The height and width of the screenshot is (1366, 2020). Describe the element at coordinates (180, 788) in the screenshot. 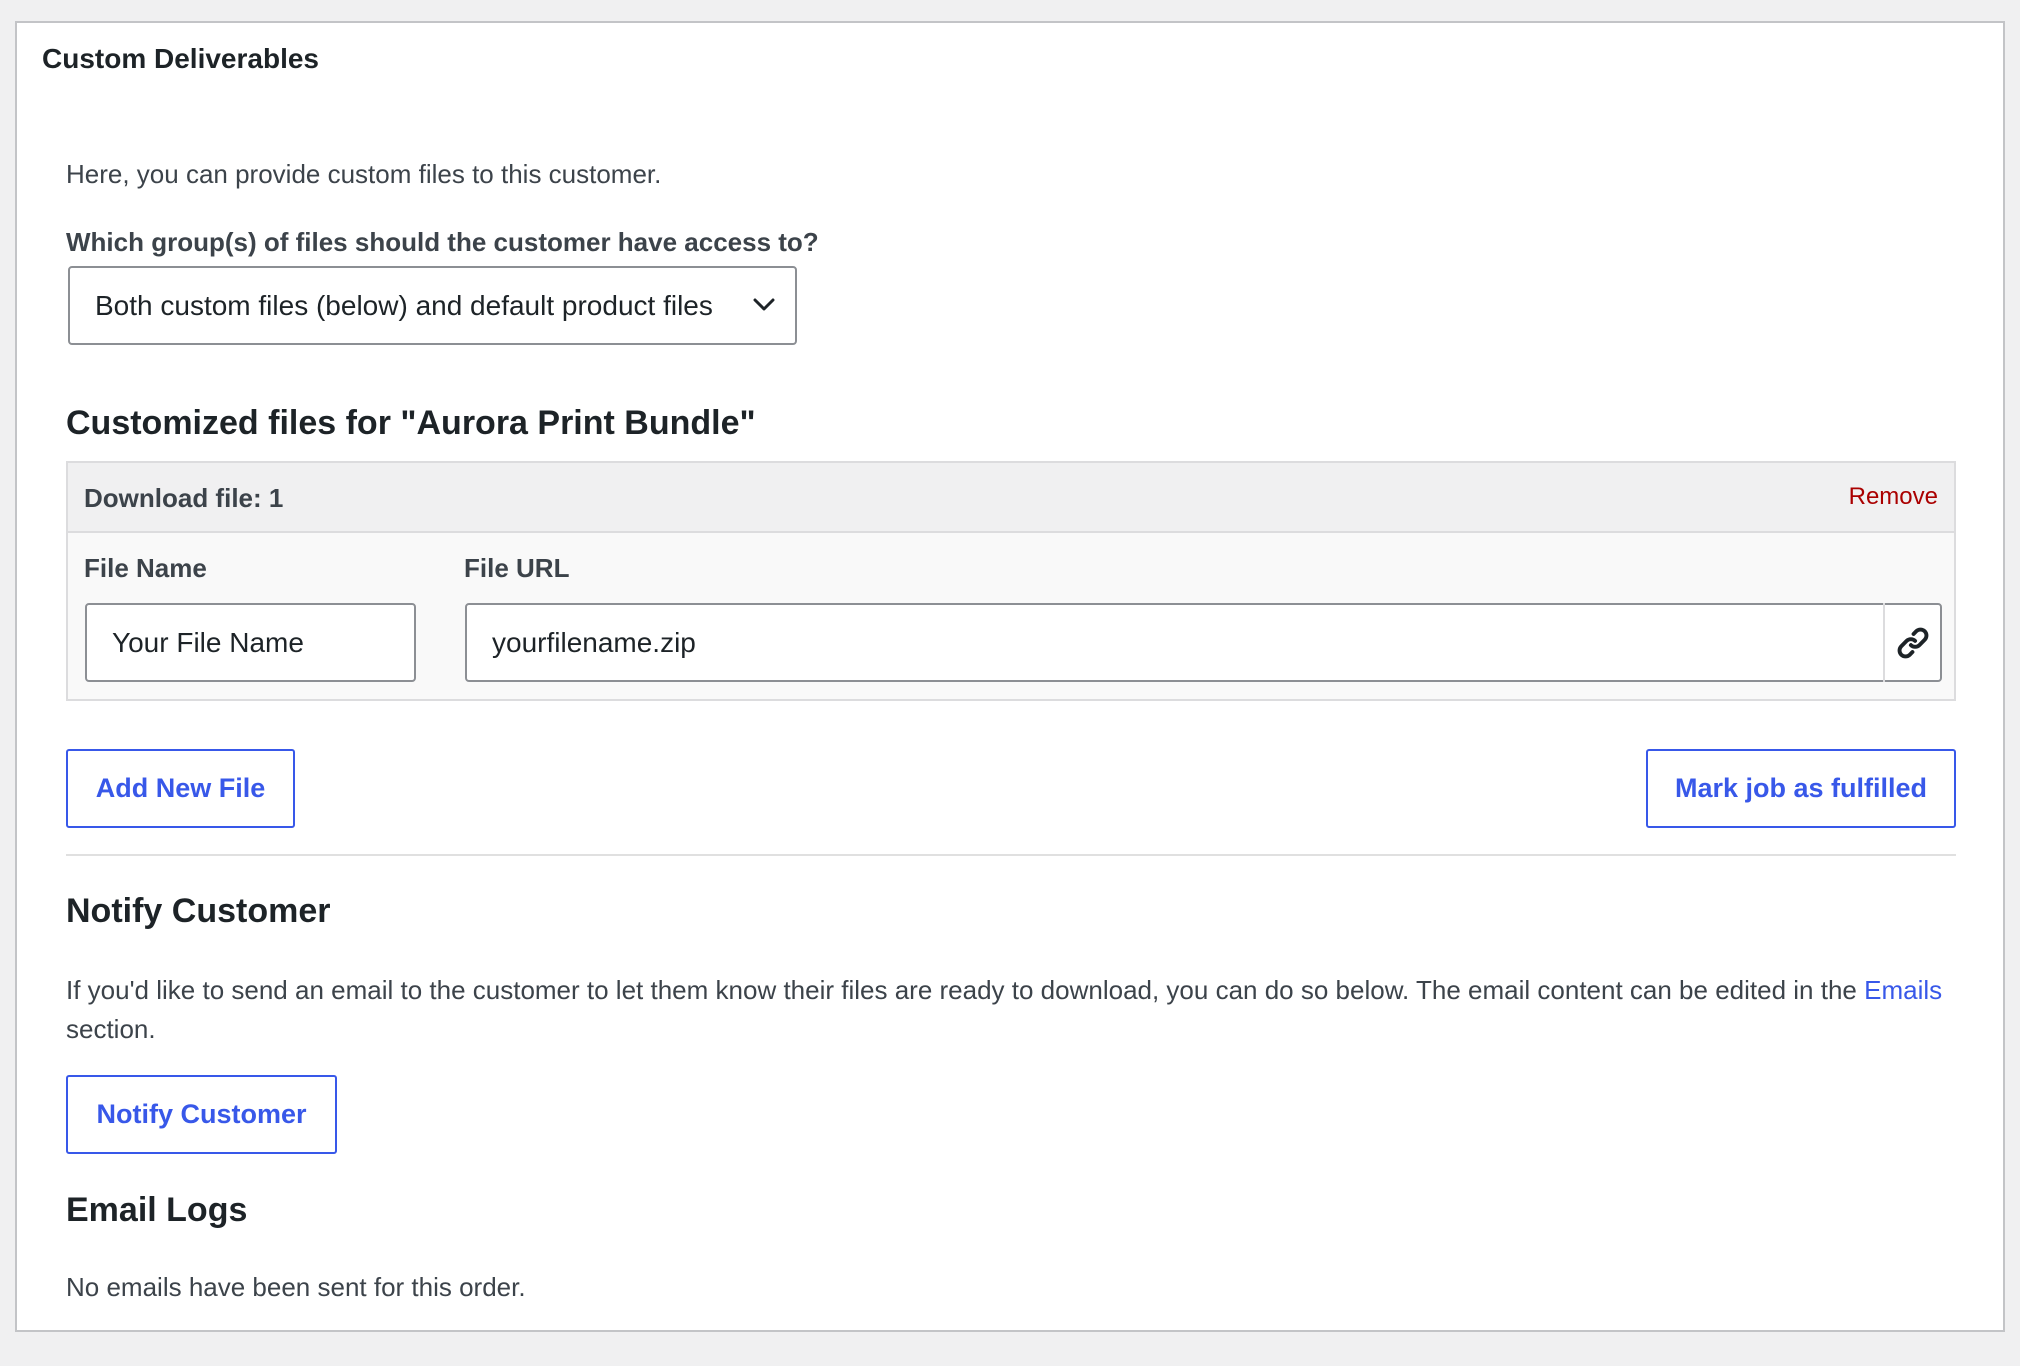

I see `add-new-file-button: Add New File` at that location.